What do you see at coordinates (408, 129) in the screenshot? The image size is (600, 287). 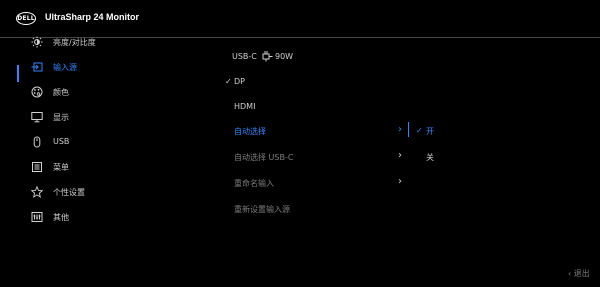 I see `submenu-active-bar` at bounding box center [408, 129].